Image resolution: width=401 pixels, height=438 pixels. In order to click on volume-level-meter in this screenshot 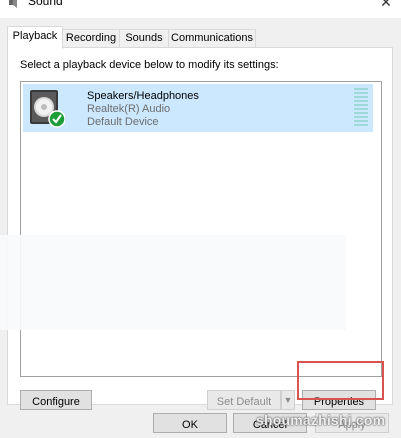, I will do `click(361, 108)`.